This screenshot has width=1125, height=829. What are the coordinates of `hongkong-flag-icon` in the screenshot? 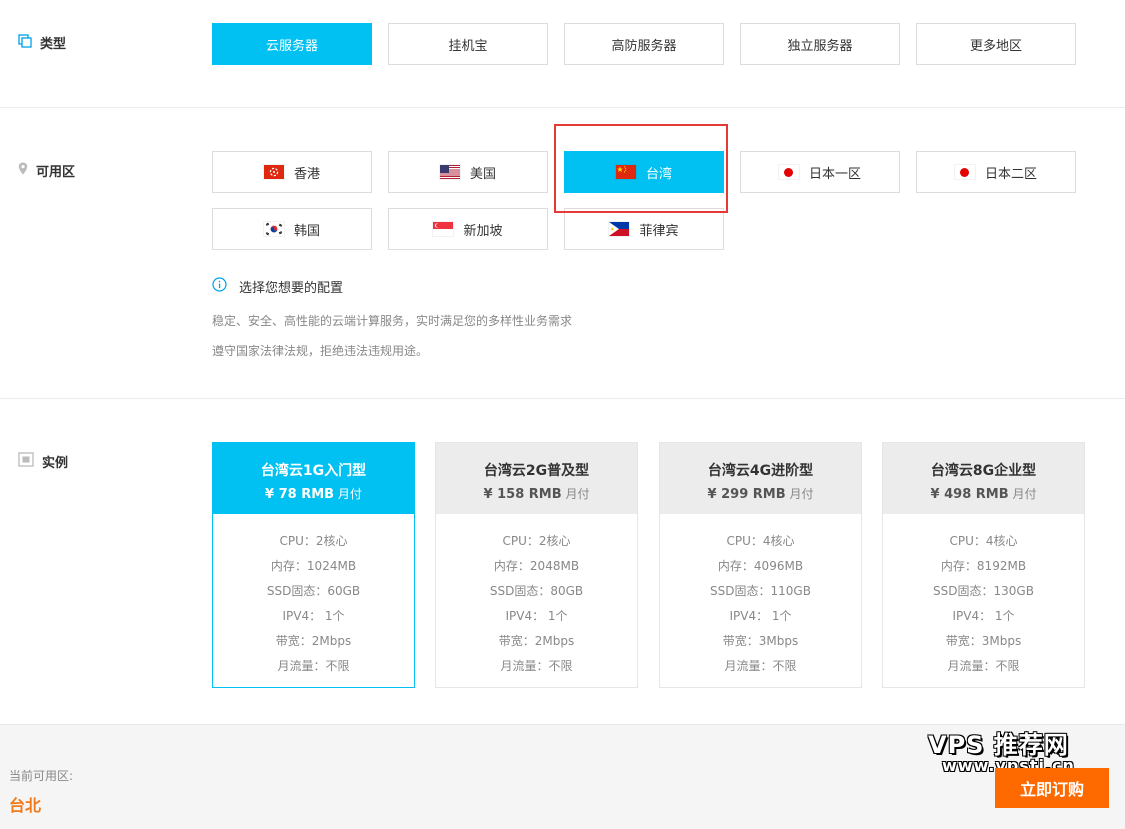 It's located at (273, 172).